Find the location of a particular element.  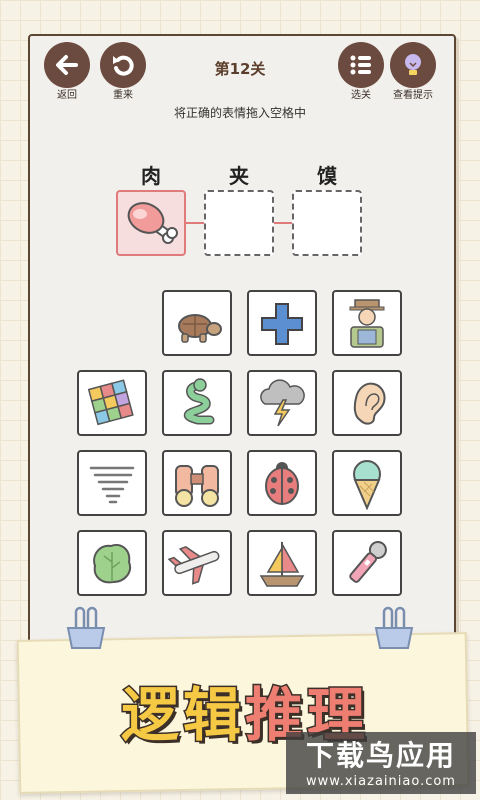

meat-icon is located at coordinates (152, 223).